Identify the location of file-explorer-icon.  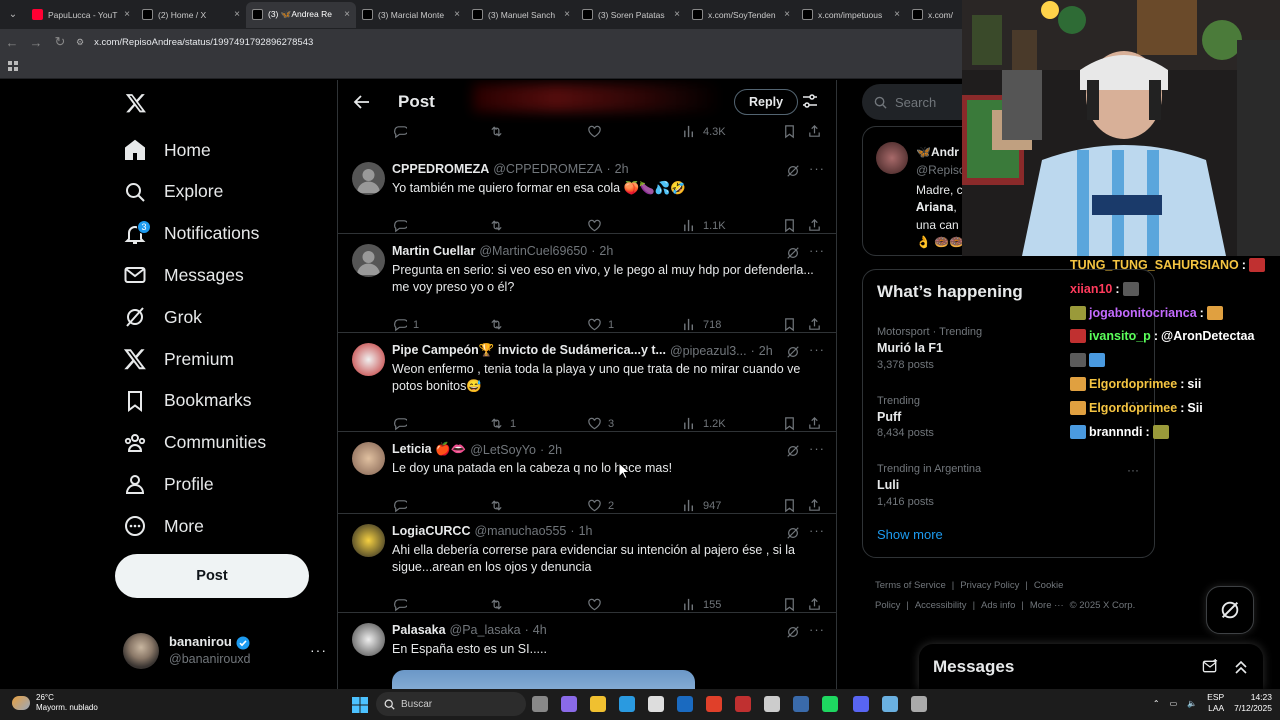
(598, 704).